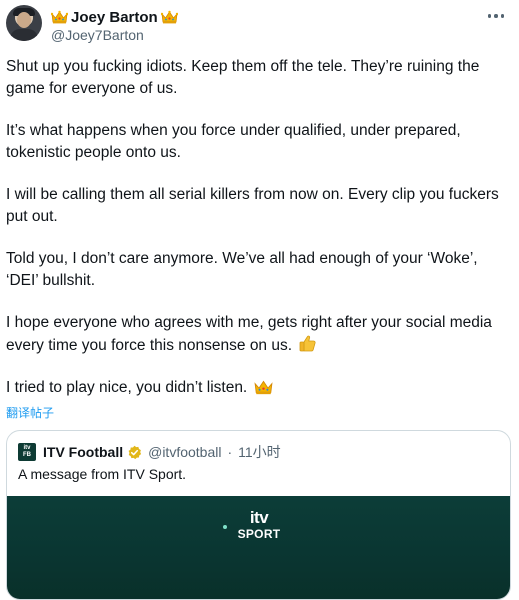  What do you see at coordinates (102, 474) in the screenshot?
I see `quoted-tweet-text: A message from ITV Sport.` at bounding box center [102, 474].